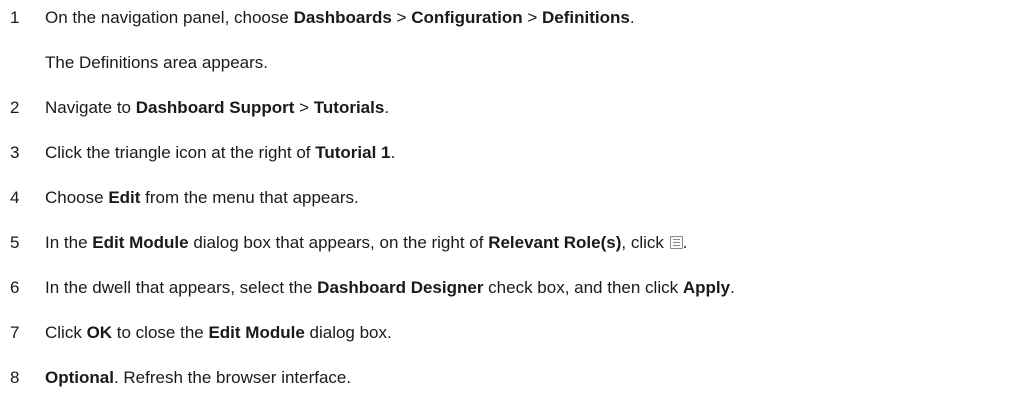 The height and width of the screenshot is (396, 1018). Describe the element at coordinates (157, 62) in the screenshot. I see `step-note-text: The Definitions area appears.` at that location.